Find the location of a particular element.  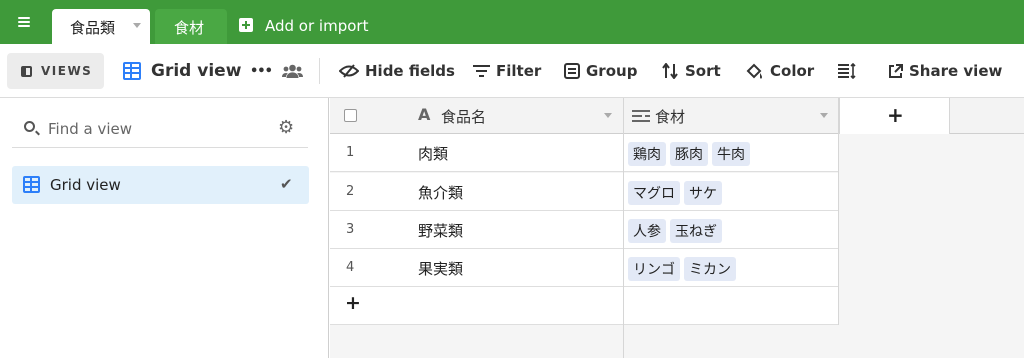

find-view-search: ⚙ is located at coordinates (160, 130).